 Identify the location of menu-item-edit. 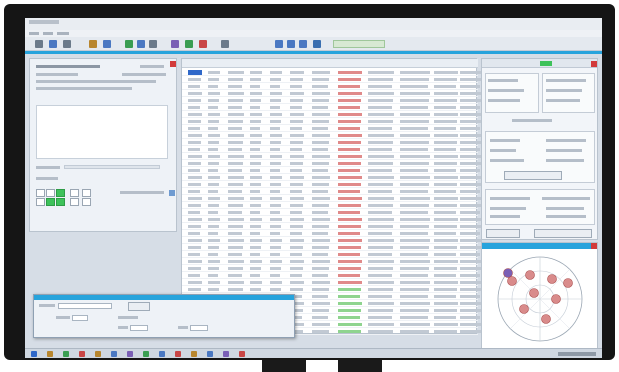
(48, 33).